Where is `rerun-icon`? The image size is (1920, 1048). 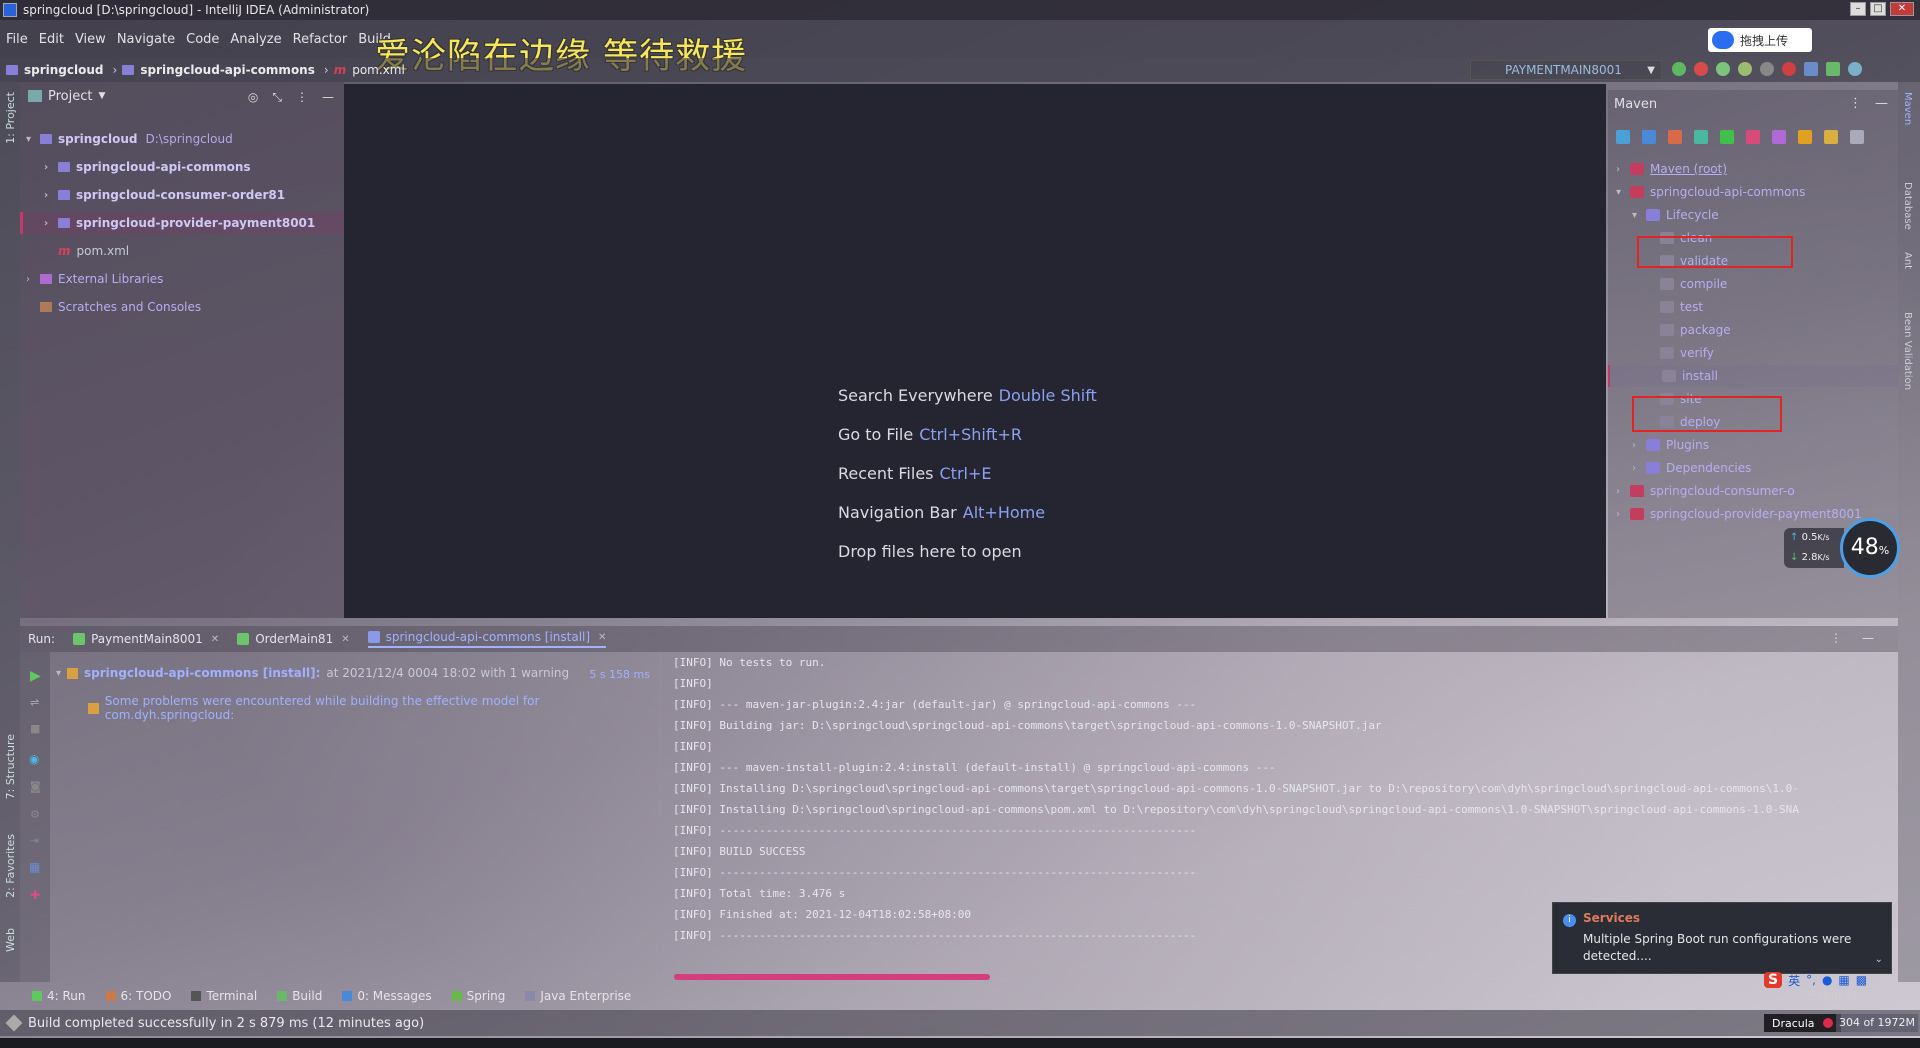
rerun-icon is located at coordinates (1679, 69).